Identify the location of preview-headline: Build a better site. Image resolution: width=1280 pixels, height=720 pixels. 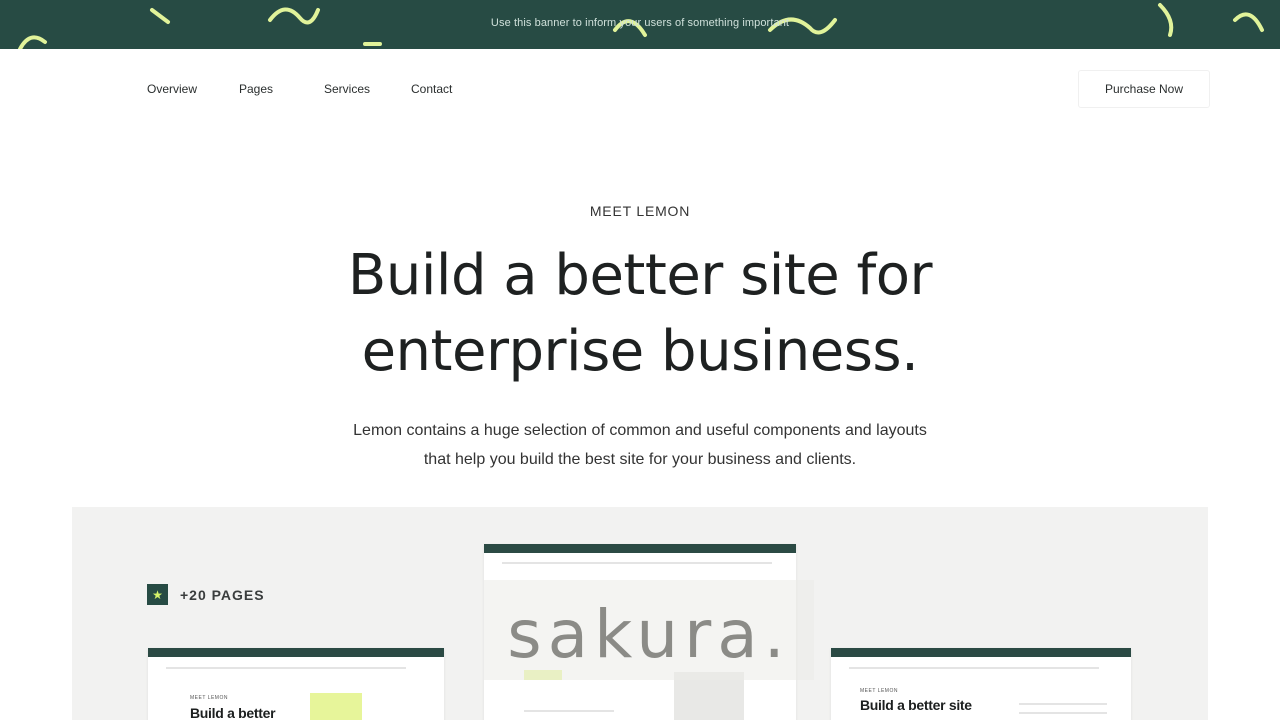
(916, 705).